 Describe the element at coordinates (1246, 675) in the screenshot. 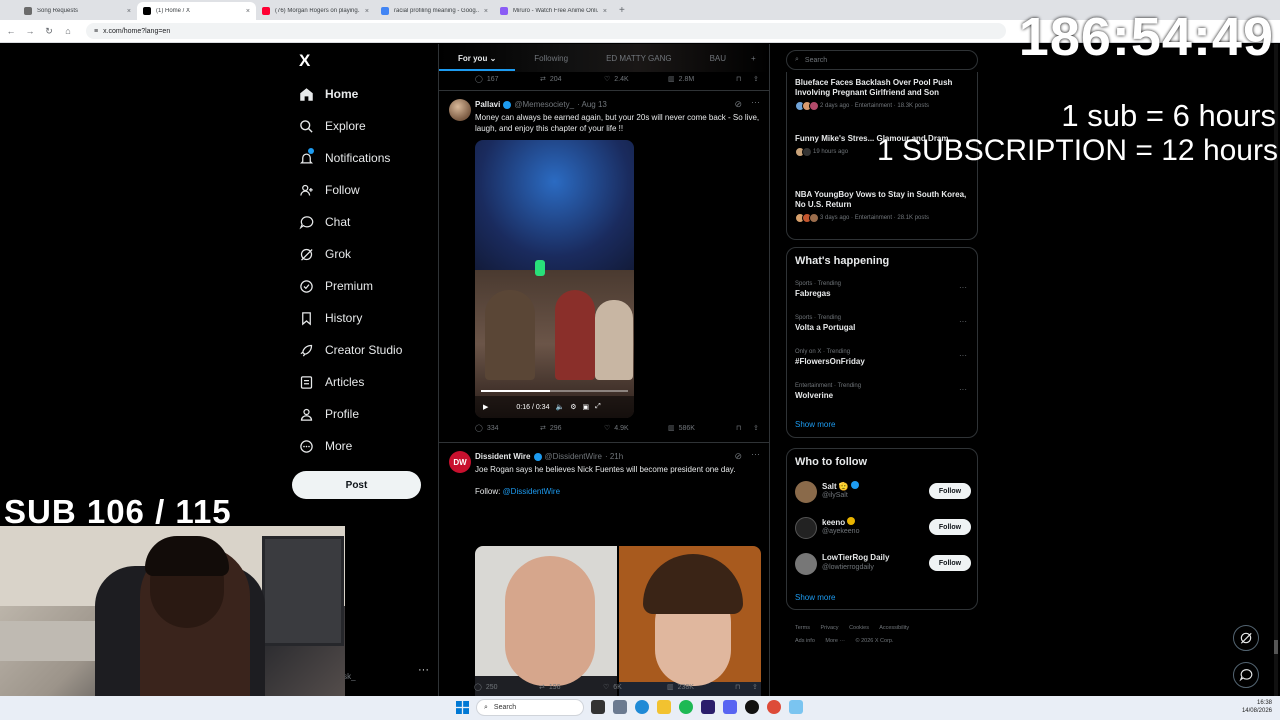

I see `messages-floating-button` at that location.